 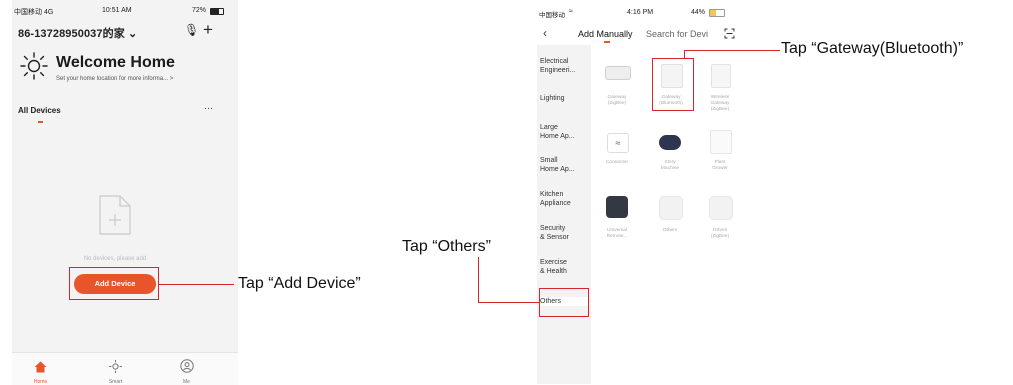 I want to click on more-icon: ···, so click(x=208, y=108).